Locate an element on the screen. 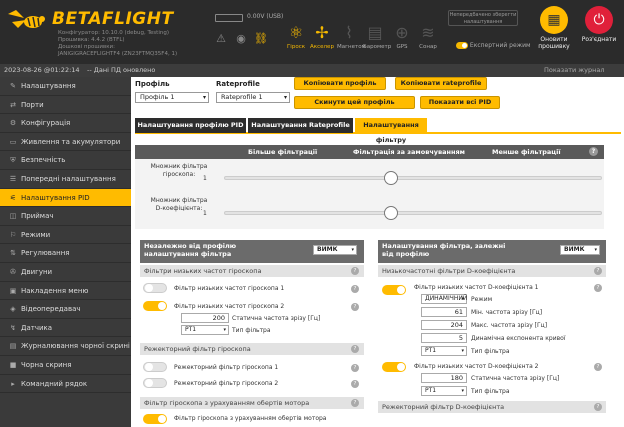  dterm-lowpass2-type-select: PT1 is located at coordinates (444, 391).